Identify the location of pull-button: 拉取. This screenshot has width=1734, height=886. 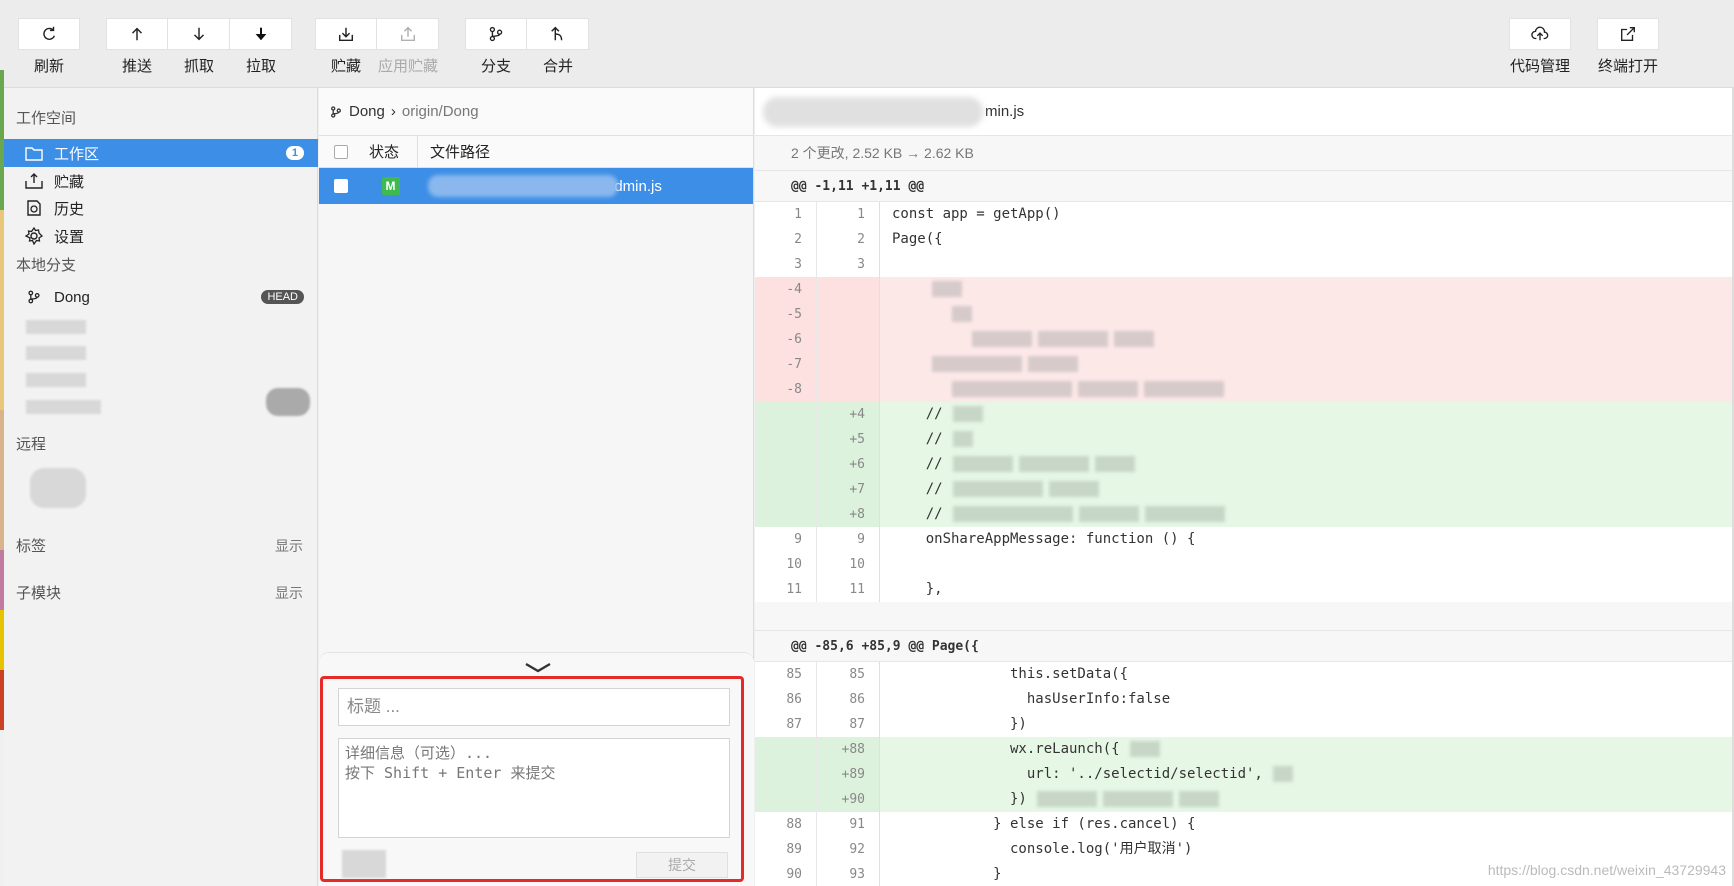
(261, 49).